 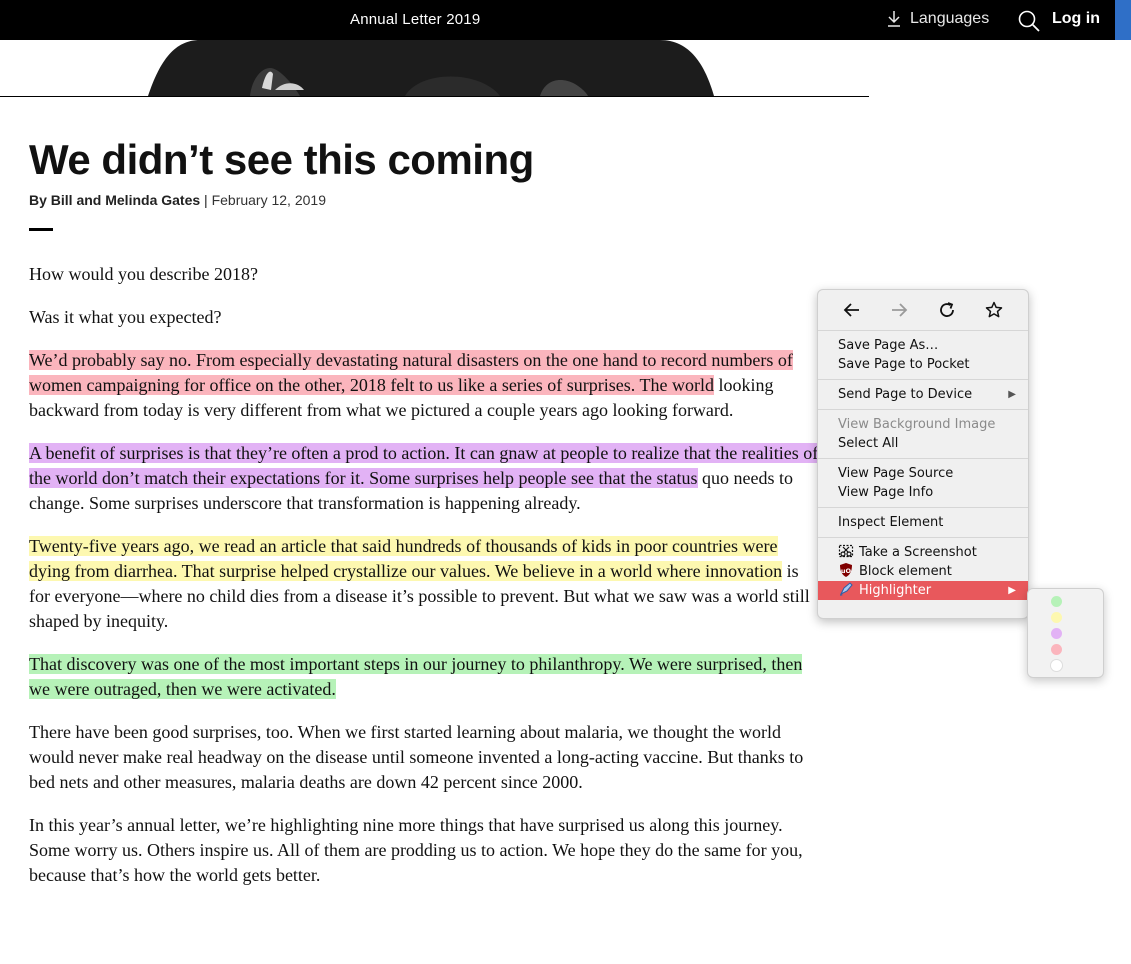 I want to click on reload-icon, so click(x=946, y=309).